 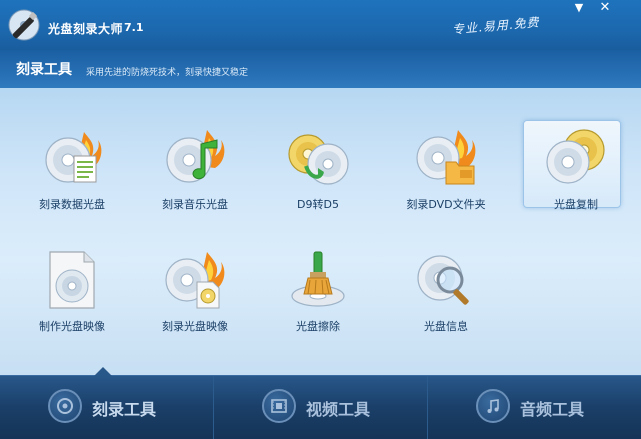 I want to click on tool-label: 光盘复制, so click(x=576, y=204).